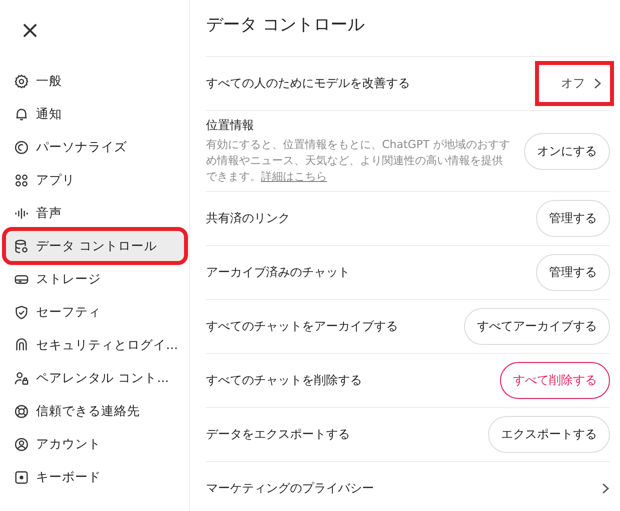  I want to click on shield-check-icon, so click(21, 312).